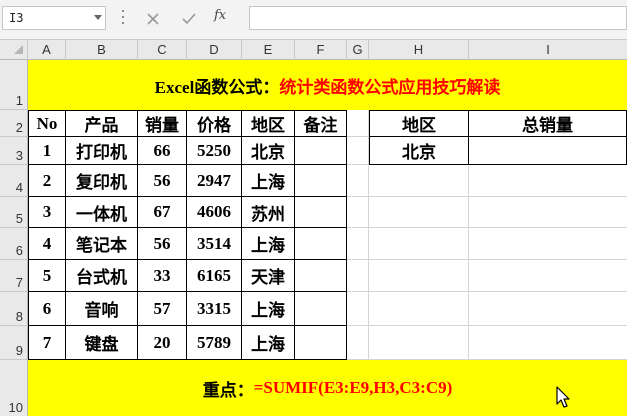  What do you see at coordinates (14, 388) in the screenshot?
I see `row-header-10: 10` at bounding box center [14, 388].